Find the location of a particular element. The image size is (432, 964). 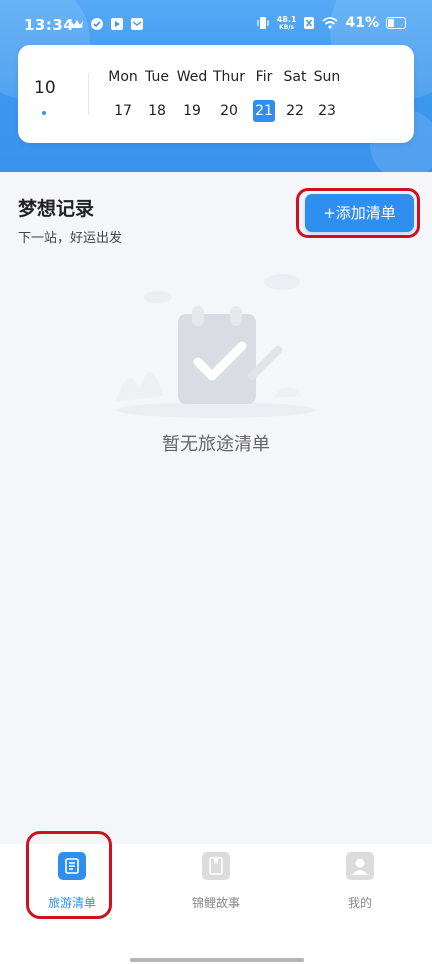

message-icon is located at coordinates (137, 24).